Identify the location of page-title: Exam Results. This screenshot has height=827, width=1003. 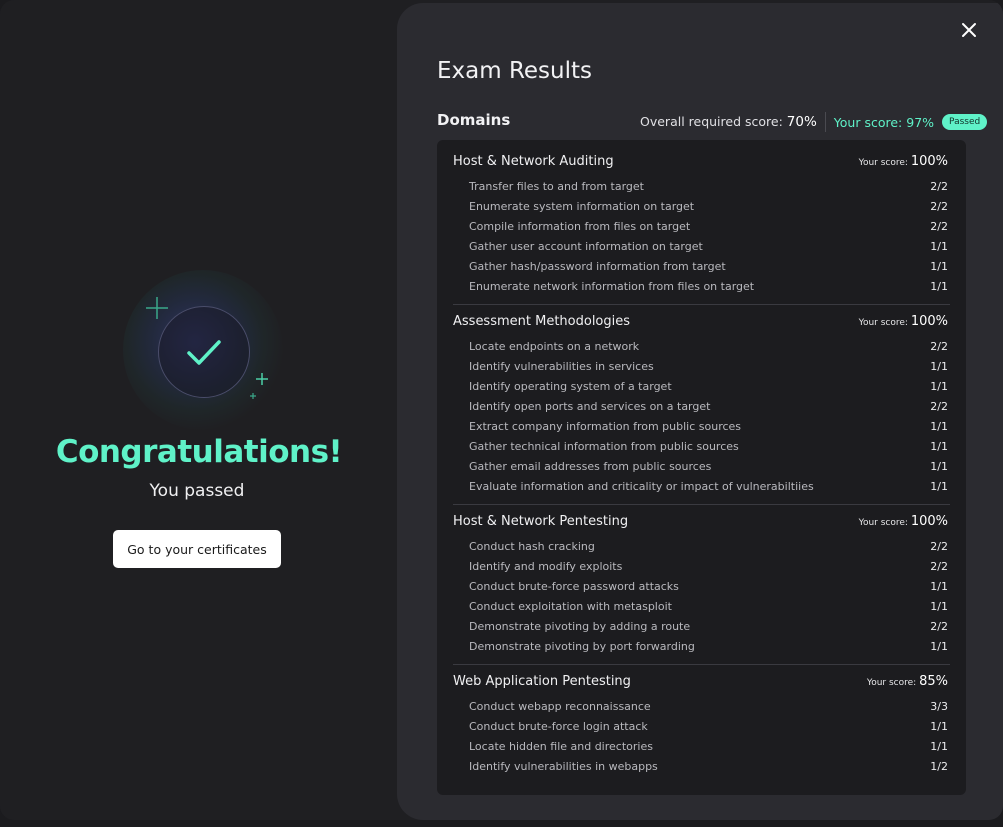
(515, 71).